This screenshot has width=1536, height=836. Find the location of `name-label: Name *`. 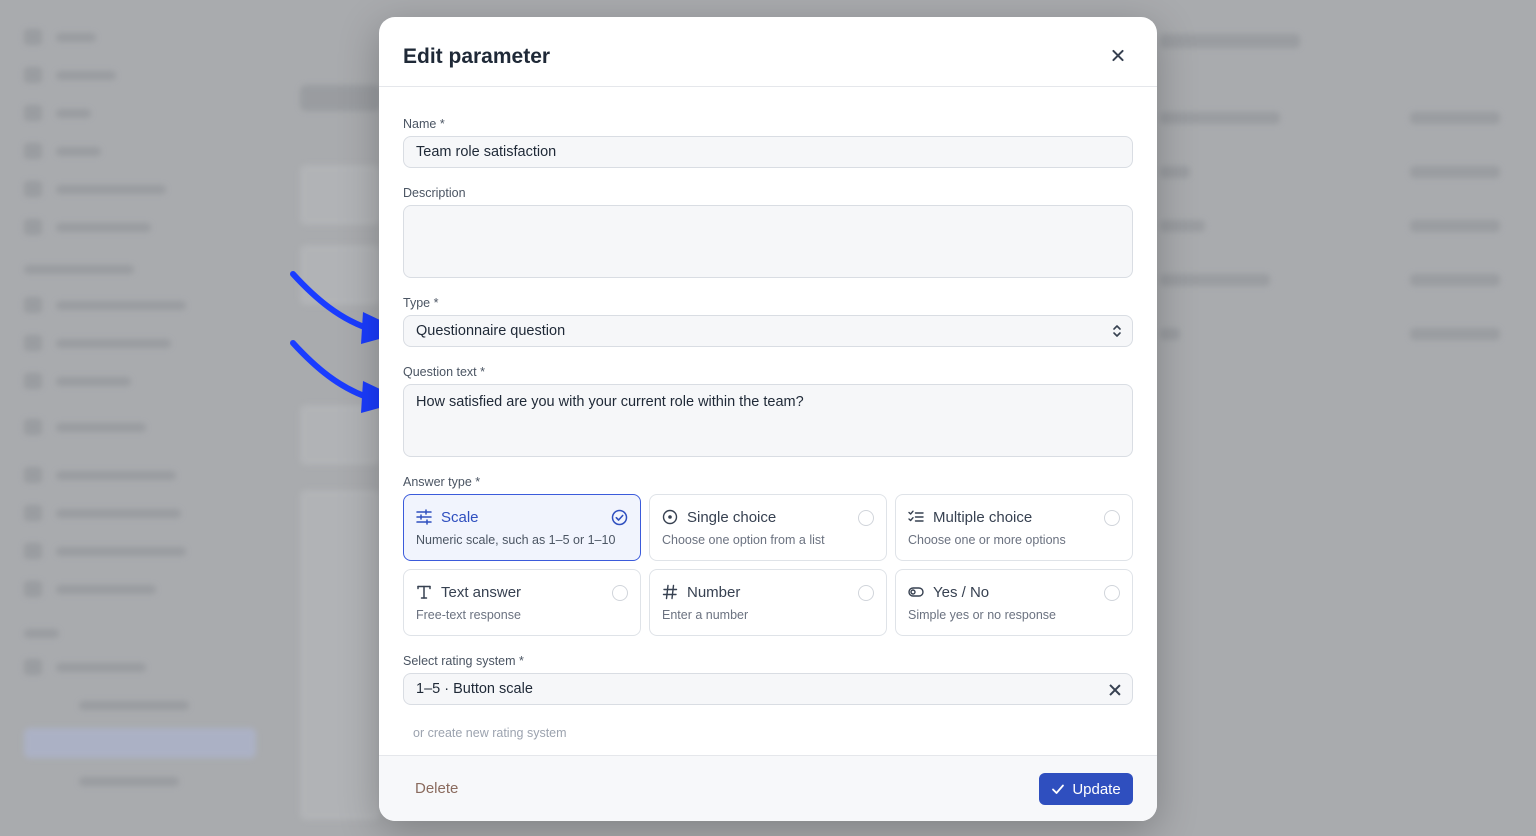

name-label: Name * is located at coordinates (424, 124).